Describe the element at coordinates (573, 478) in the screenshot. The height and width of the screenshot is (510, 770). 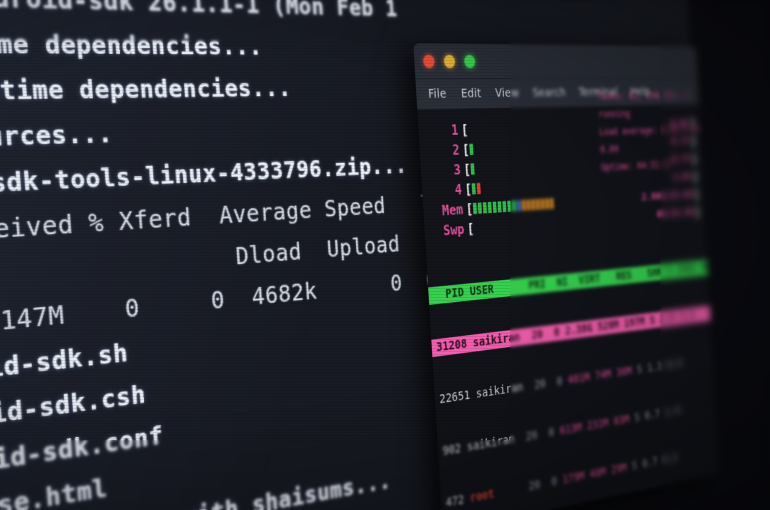
I see `row-virt: 179M` at that location.